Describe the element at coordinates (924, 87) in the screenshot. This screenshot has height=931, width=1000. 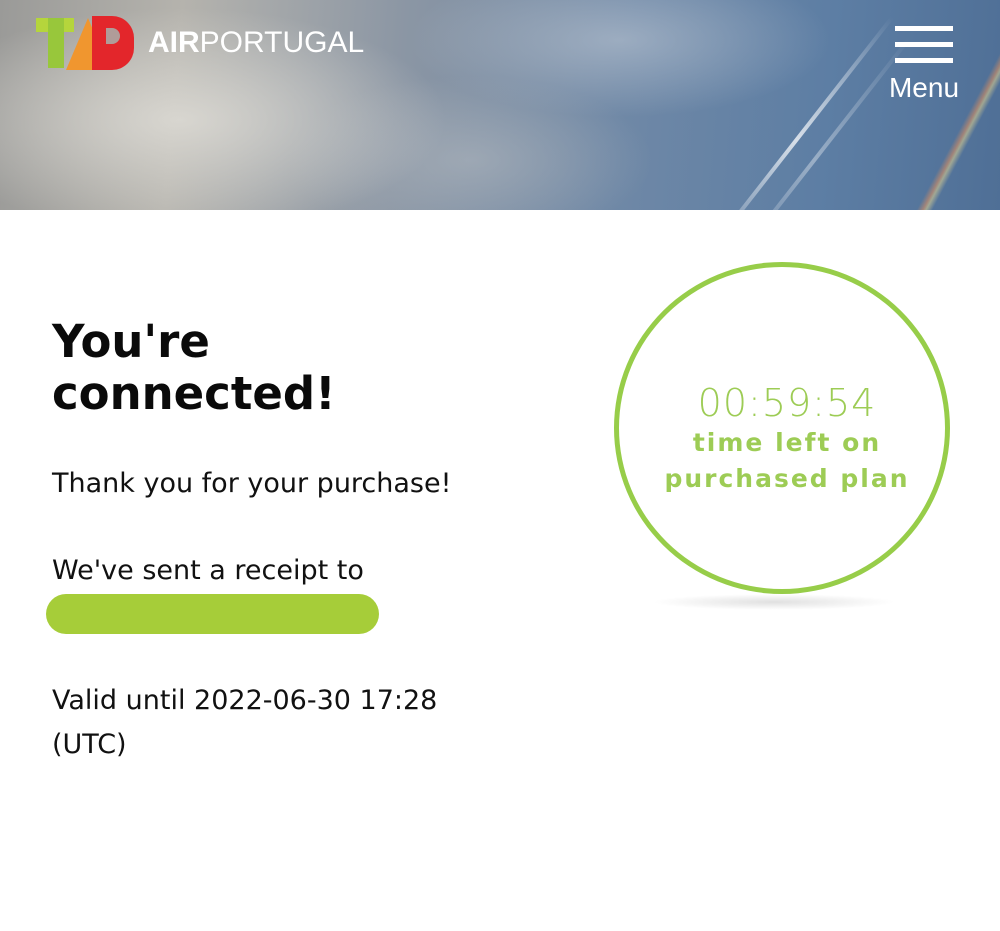
I see `menu-label: Menu` at that location.